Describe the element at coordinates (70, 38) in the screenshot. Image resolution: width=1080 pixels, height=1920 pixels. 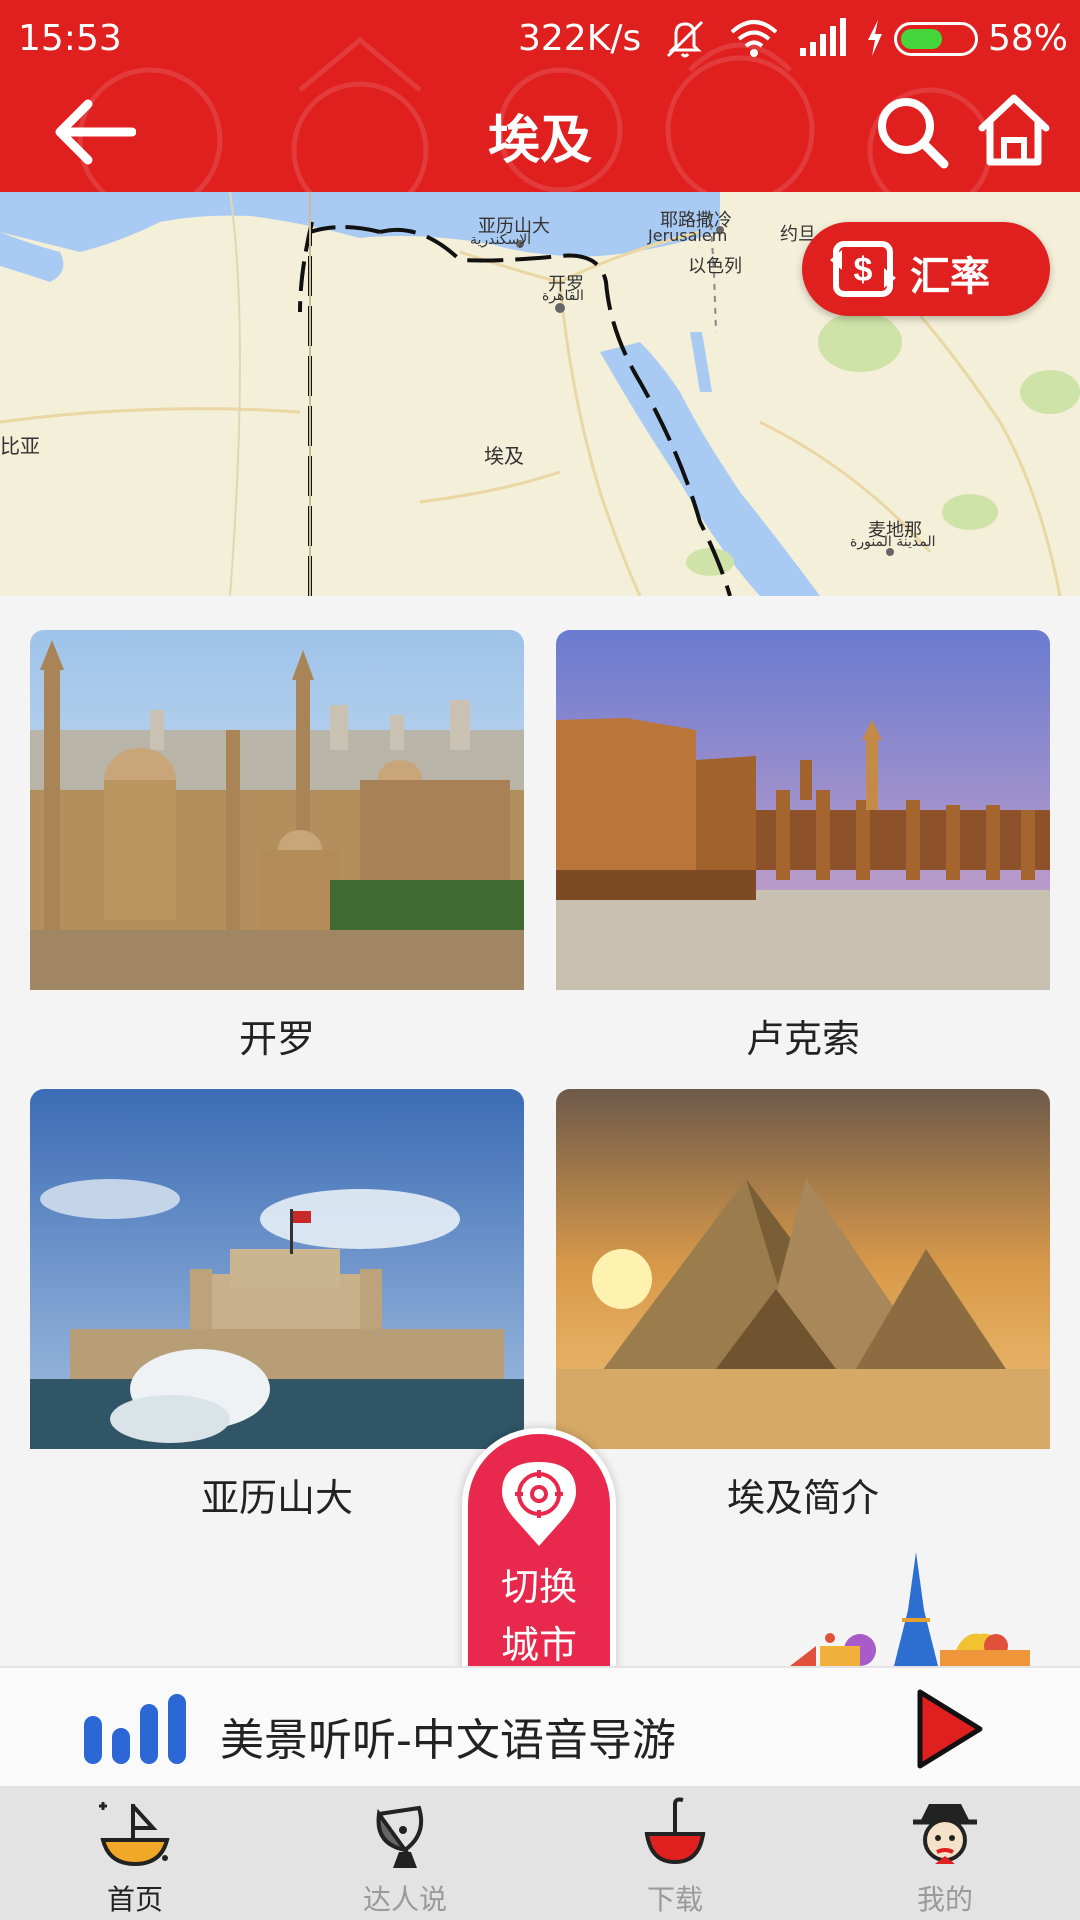
I see `status-time: 15:53` at that location.